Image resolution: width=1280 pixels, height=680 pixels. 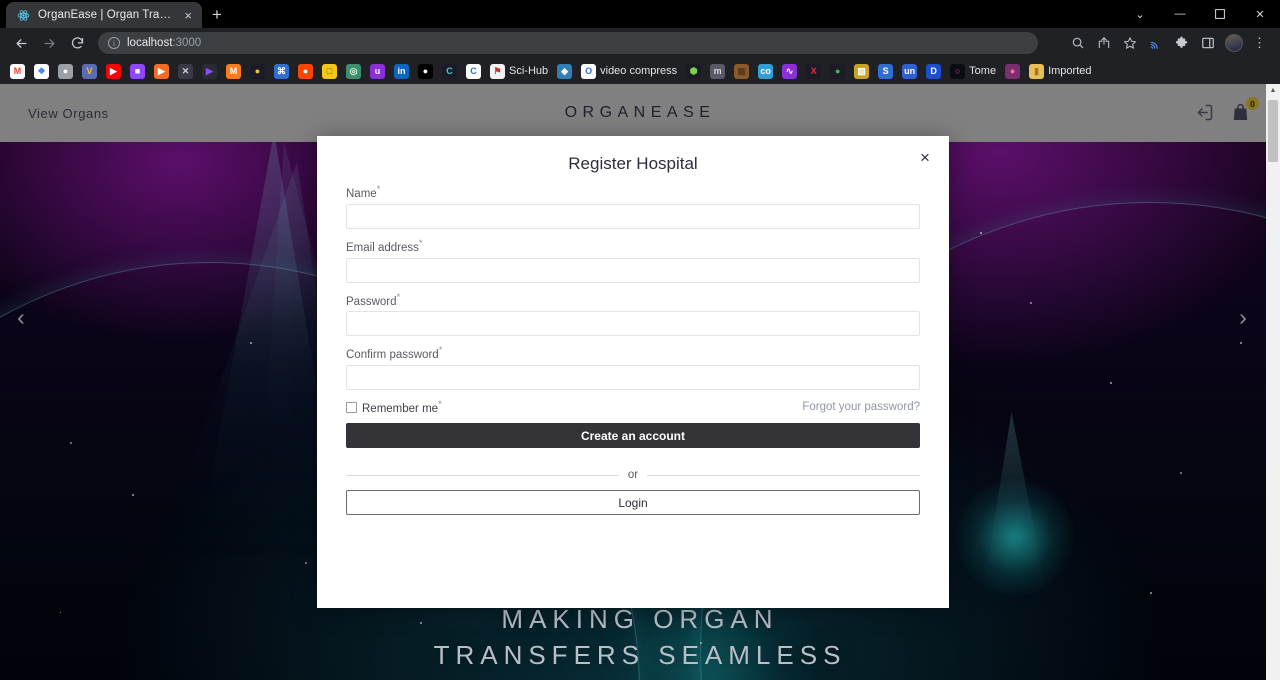 I want to click on bookmark-item: ⬢, so click(x=693, y=71).